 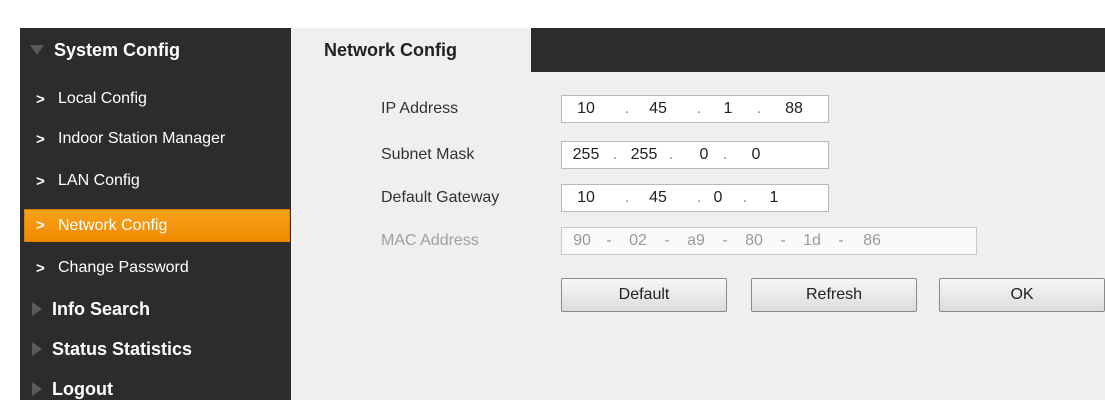 What do you see at coordinates (155, 309) in the screenshot?
I see `sidebar-section-info-search: Info Search` at bounding box center [155, 309].